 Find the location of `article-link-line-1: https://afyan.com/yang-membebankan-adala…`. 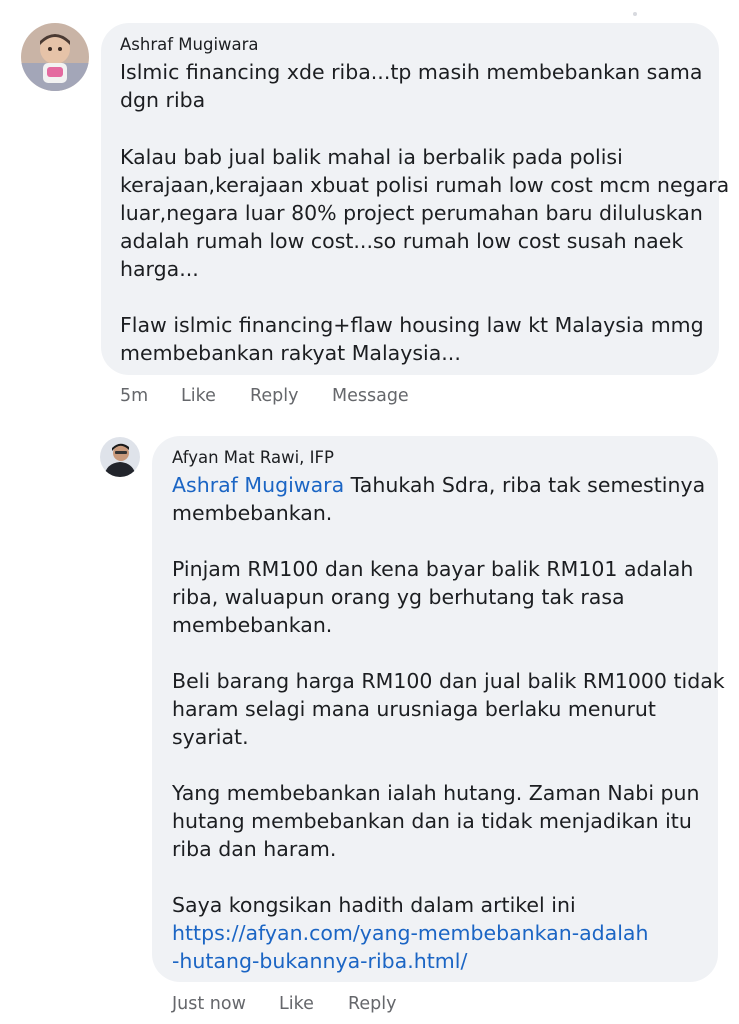

article-link-line-1: https://afyan.com/yang-membebankan-adala… is located at coordinates (410, 933).